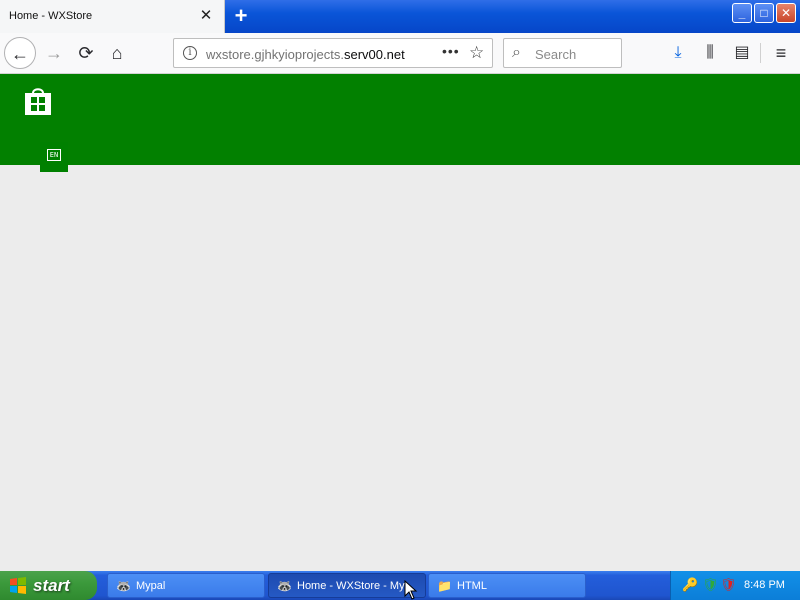 This screenshot has width=800, height=600. Describe the element at coordinates (38, 101) in the screenshot. I see `store-bag-logo-icon` at that location.